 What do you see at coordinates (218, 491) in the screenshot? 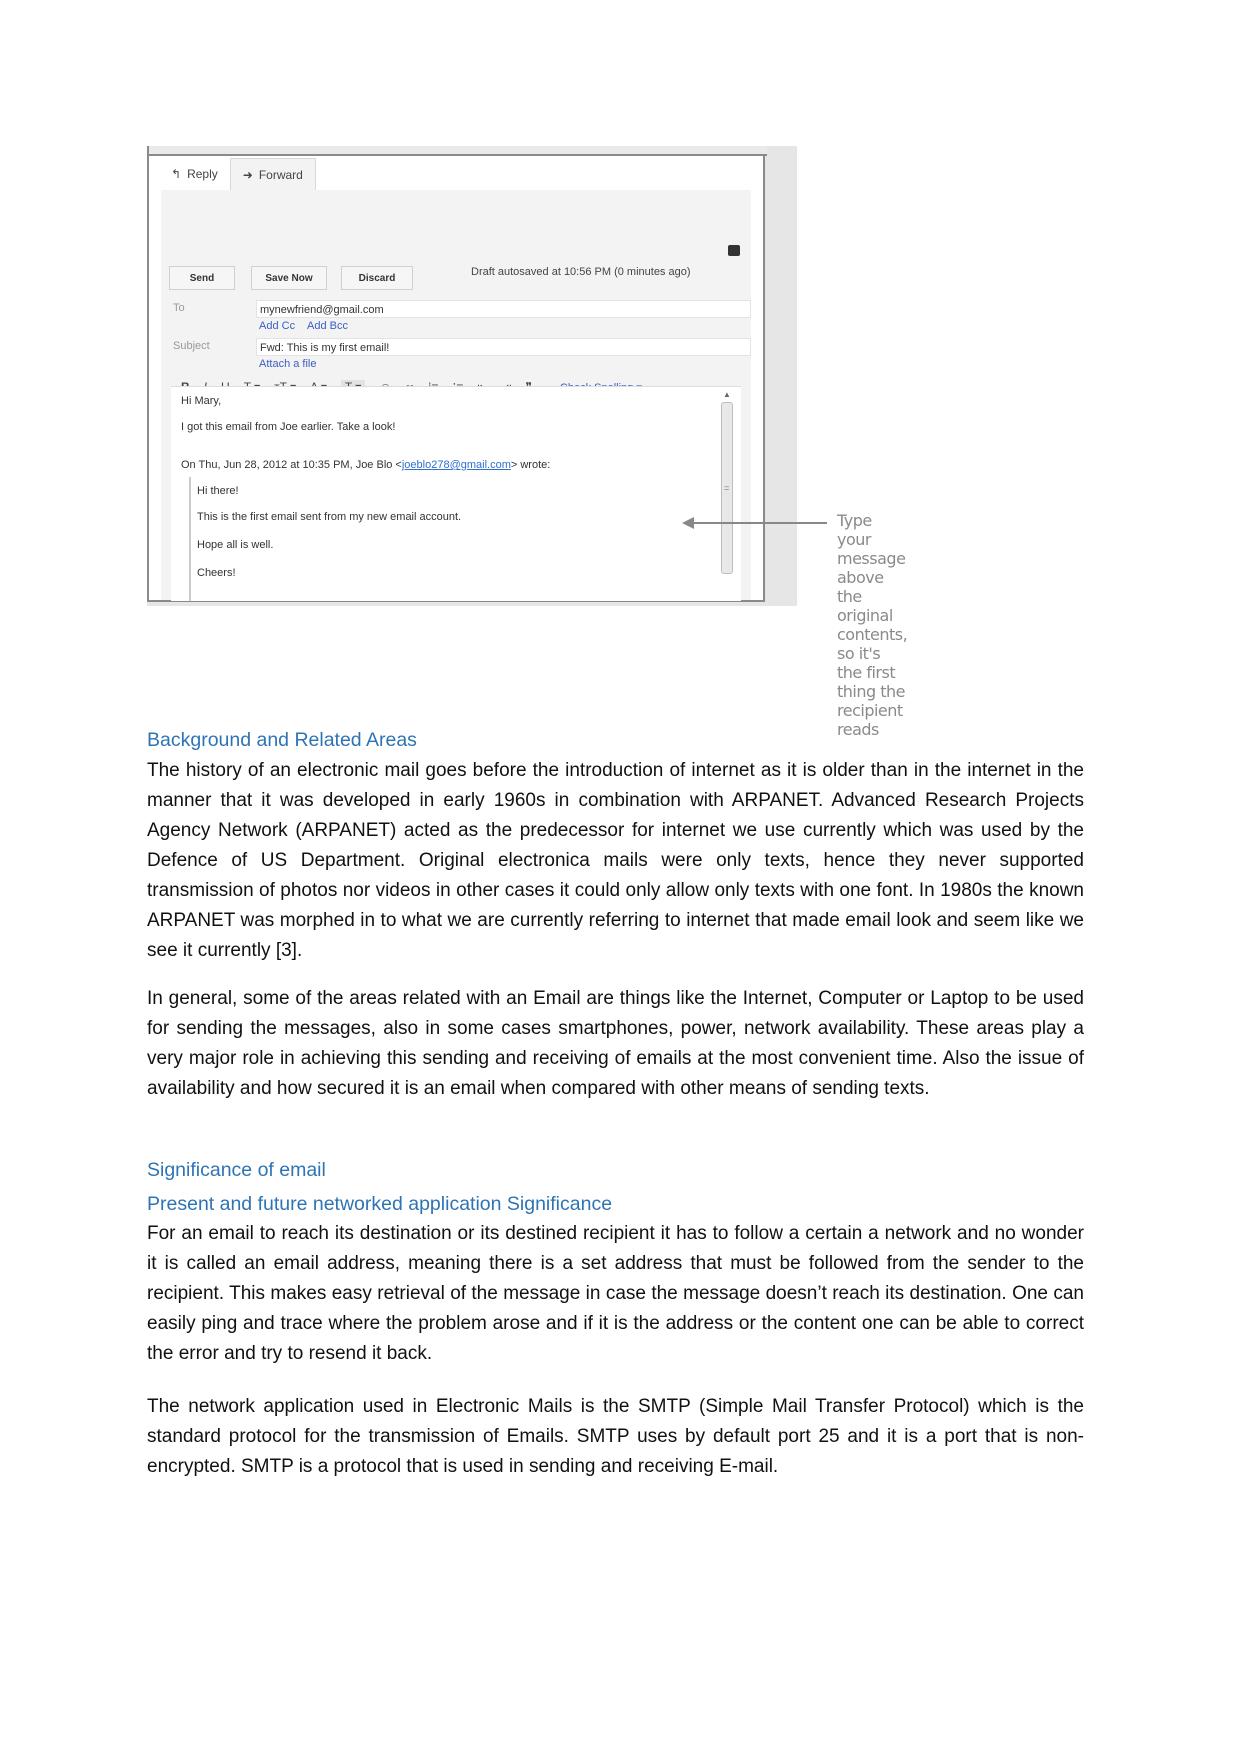
I see `quoted-line: Hi there!` at bounding box center [218, 491].